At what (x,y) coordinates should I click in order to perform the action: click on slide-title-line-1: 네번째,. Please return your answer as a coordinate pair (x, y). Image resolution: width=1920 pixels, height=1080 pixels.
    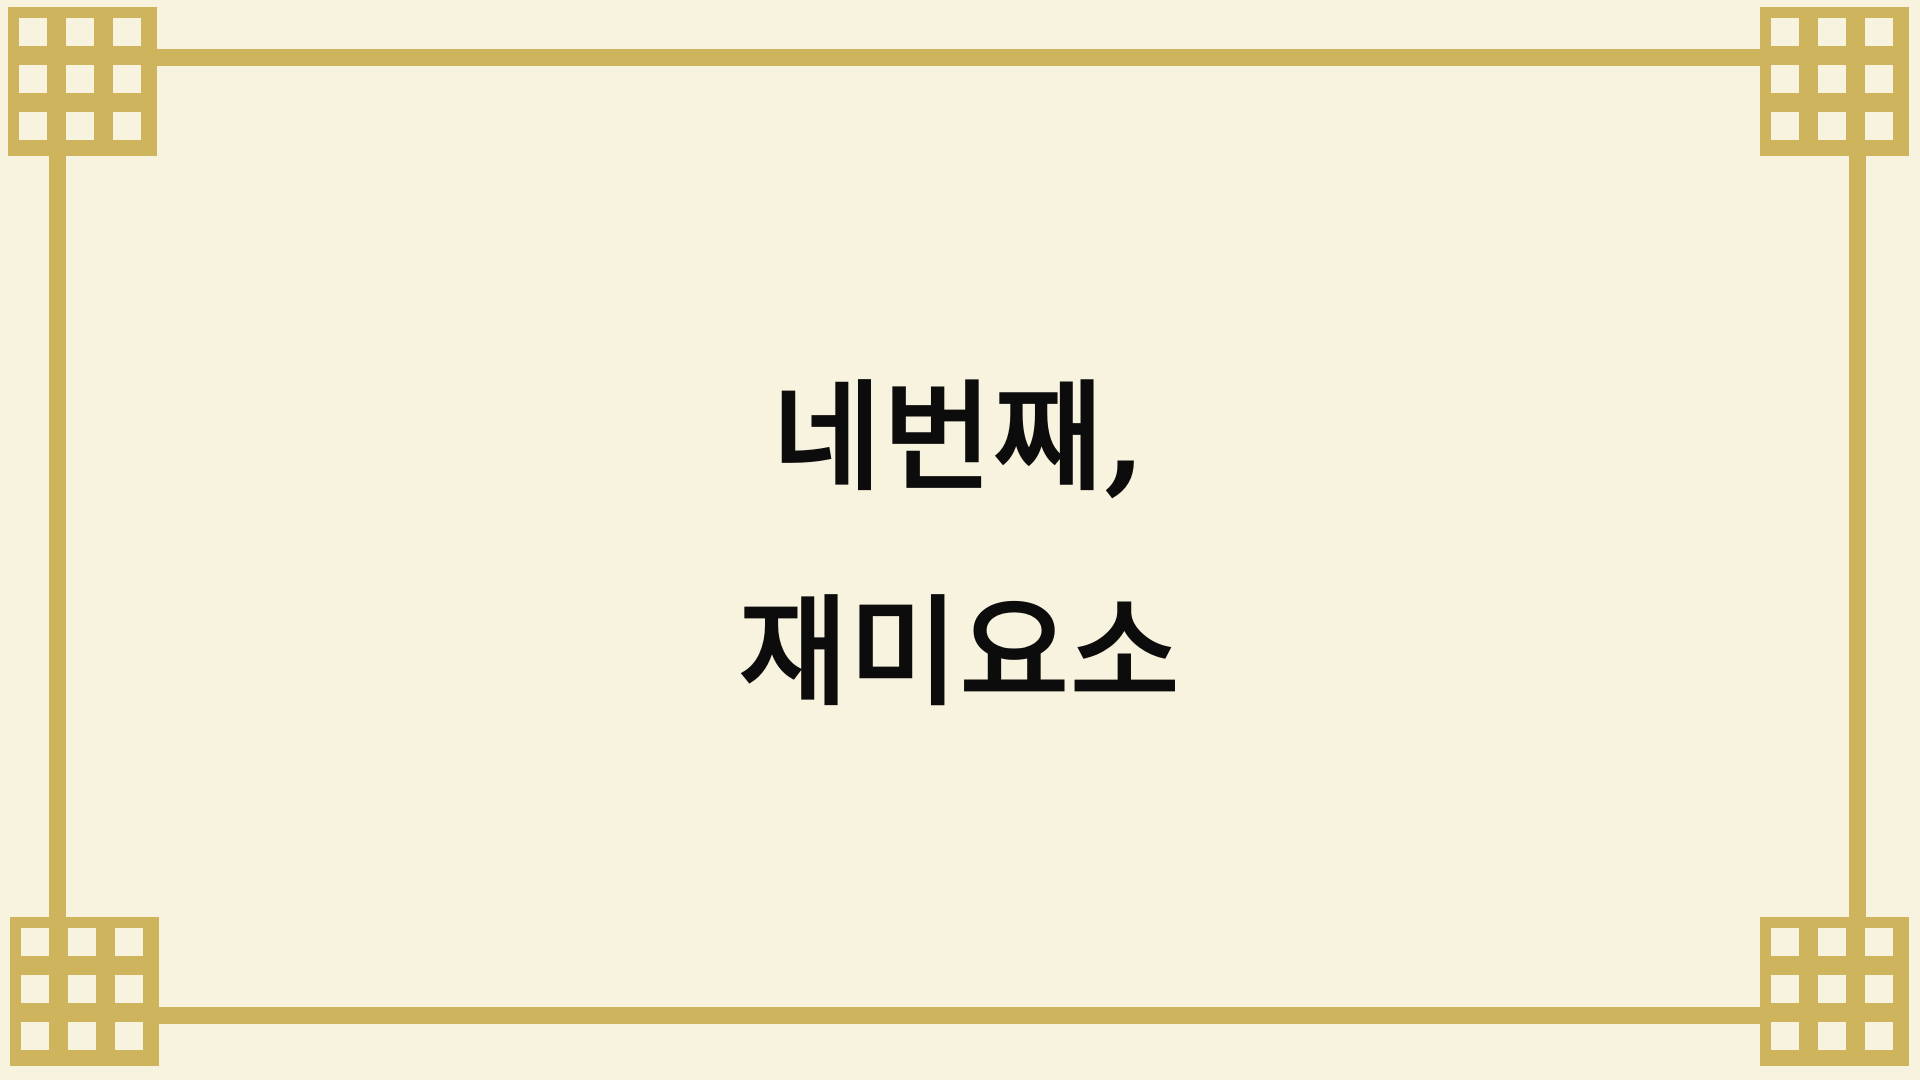
    Looking at the image, I should click on (960, 437).